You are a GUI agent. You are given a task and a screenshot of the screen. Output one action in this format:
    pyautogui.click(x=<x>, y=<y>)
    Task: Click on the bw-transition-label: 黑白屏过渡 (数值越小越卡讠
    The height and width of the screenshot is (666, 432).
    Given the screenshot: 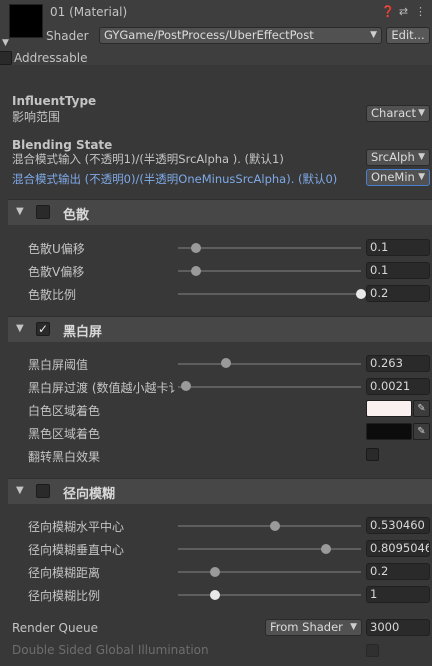 What is the action you would take?
    pyautogui.click(x=104, y=388)
    